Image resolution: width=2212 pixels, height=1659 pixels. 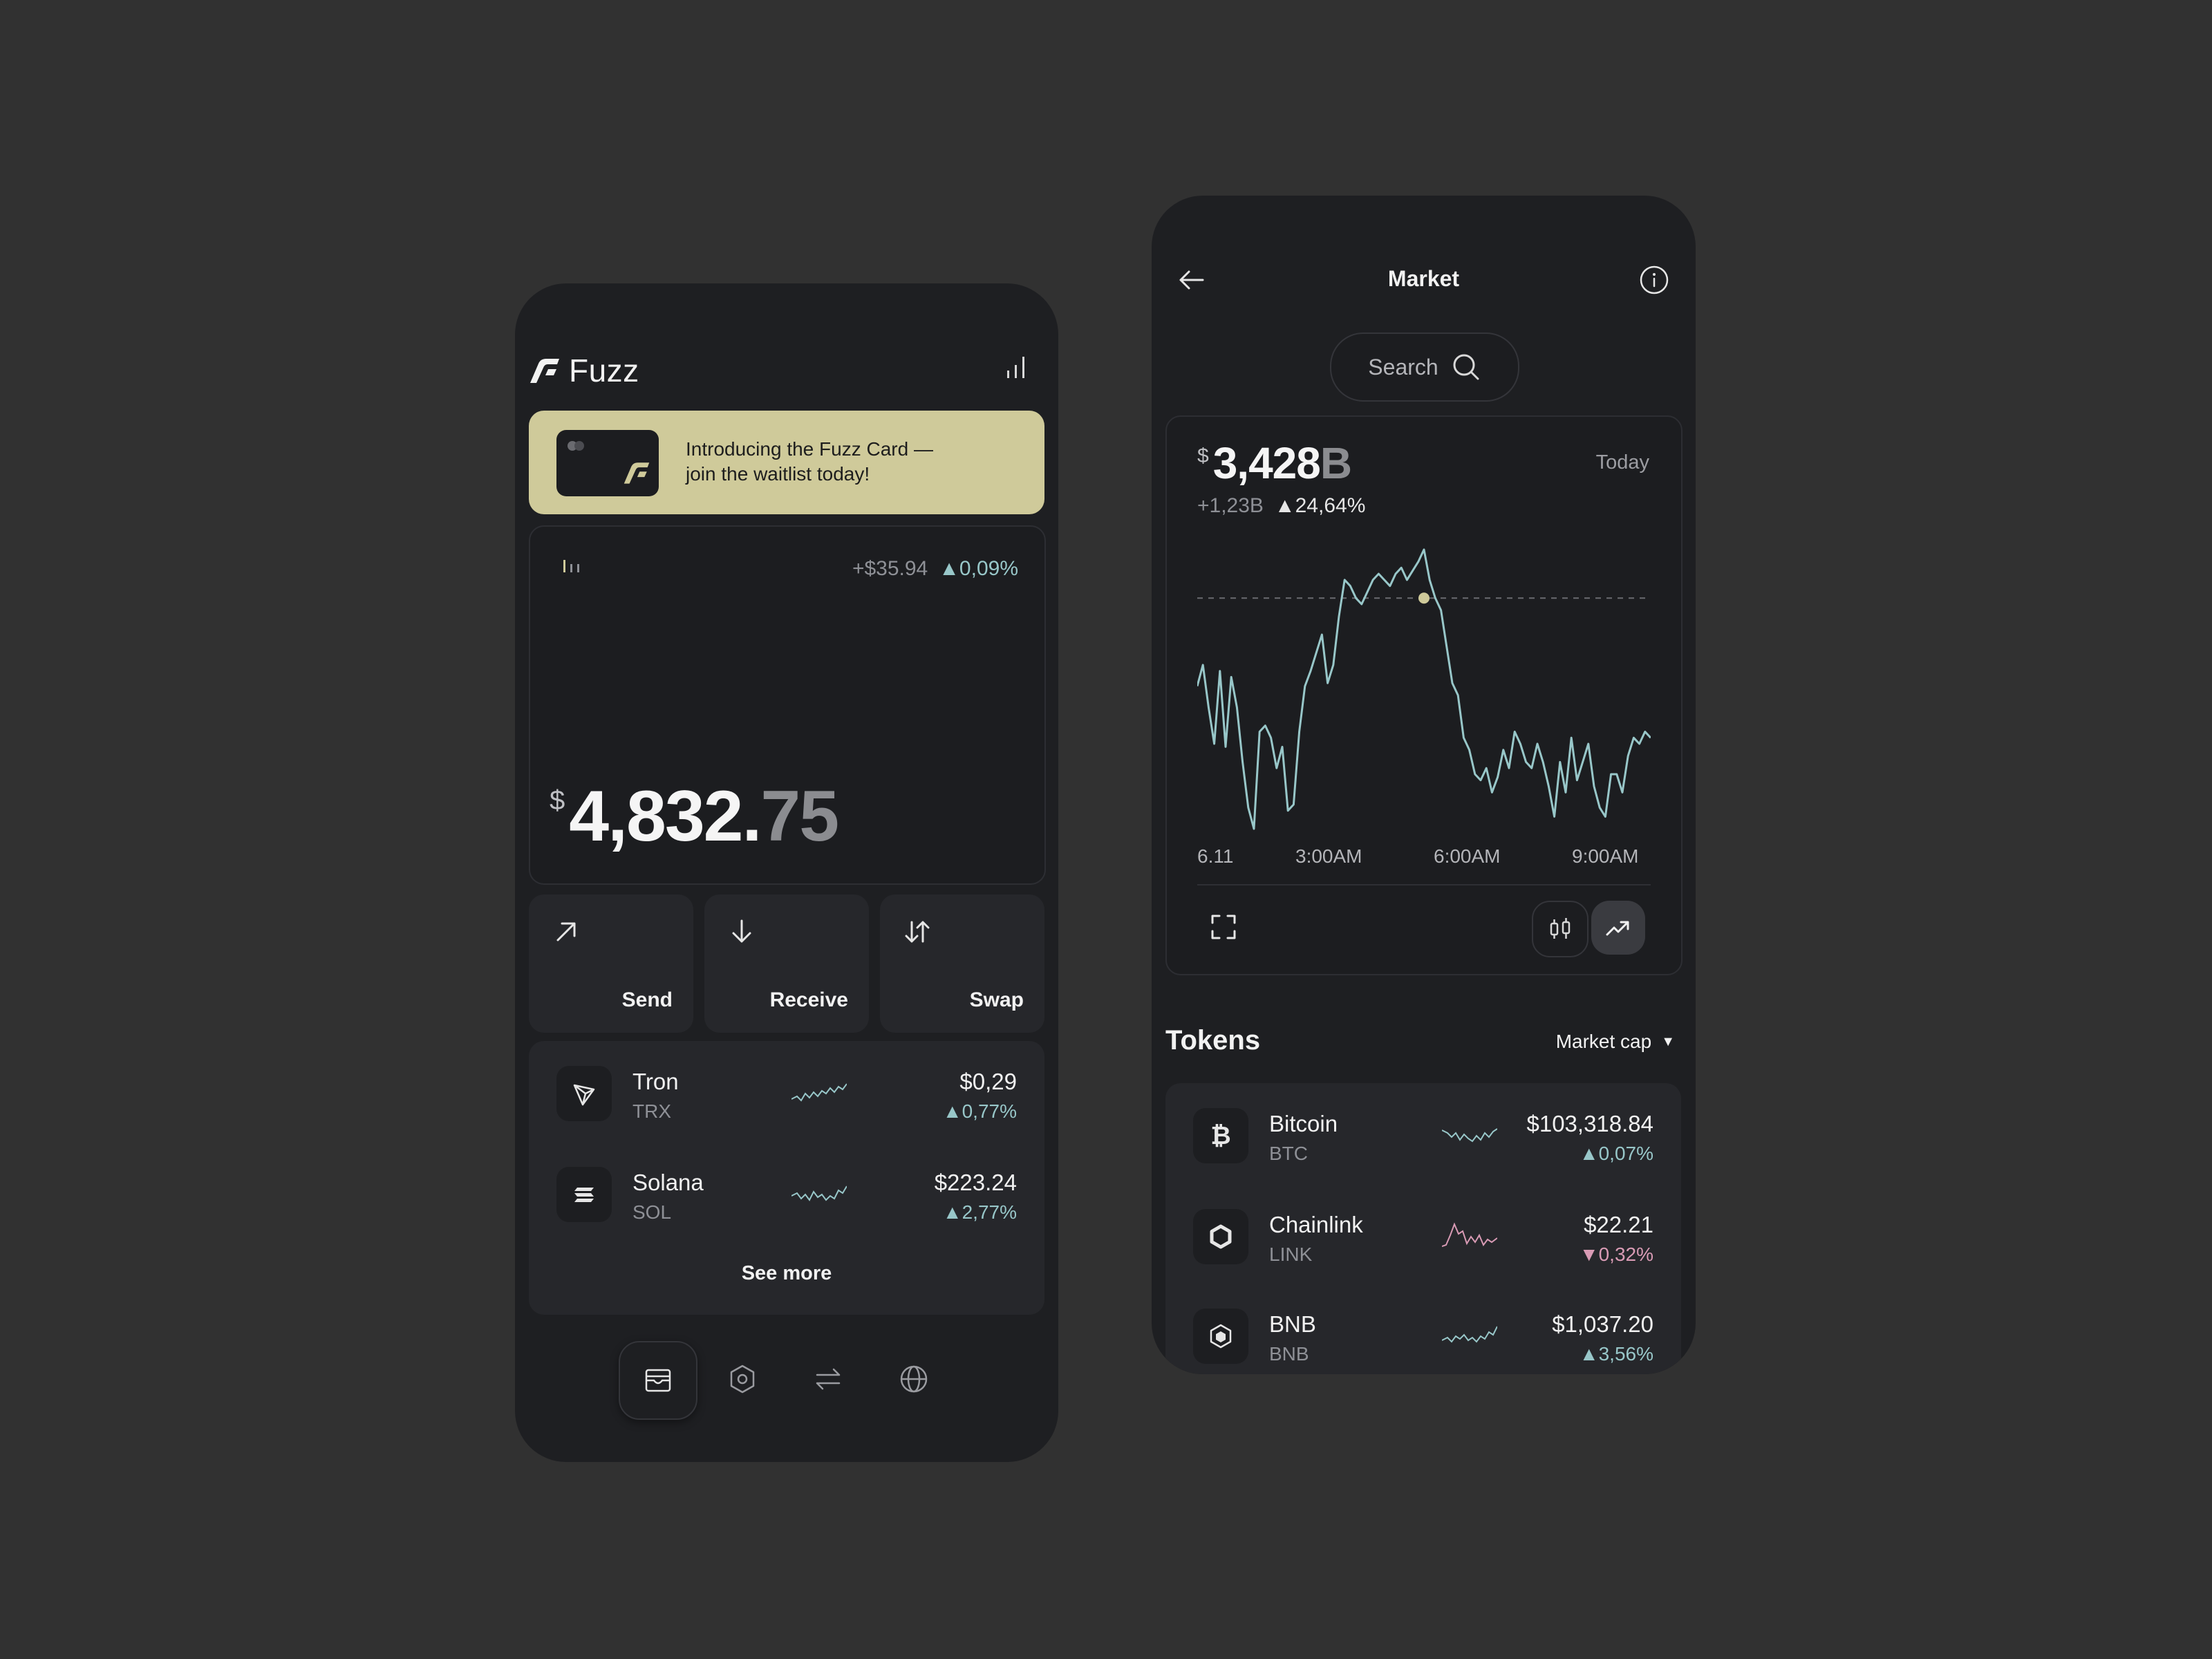 I want to click on trending-up-icon, so click(x=1618, y=929).